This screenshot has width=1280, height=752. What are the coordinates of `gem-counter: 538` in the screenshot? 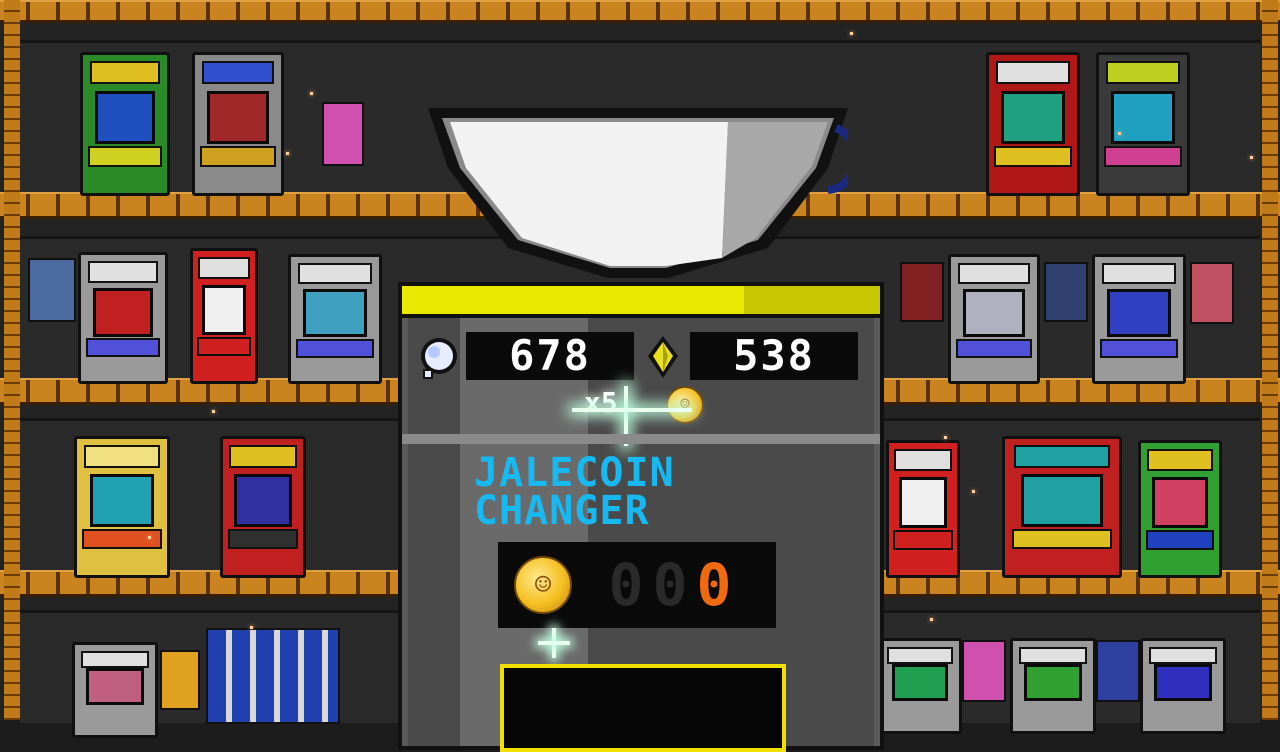 It's located at (774, 356).